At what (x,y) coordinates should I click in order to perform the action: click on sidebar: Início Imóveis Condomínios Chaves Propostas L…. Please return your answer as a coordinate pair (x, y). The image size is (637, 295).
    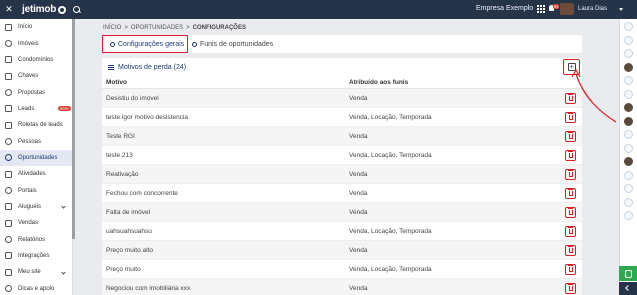
    Looking at the image, I should click on (37, 157).